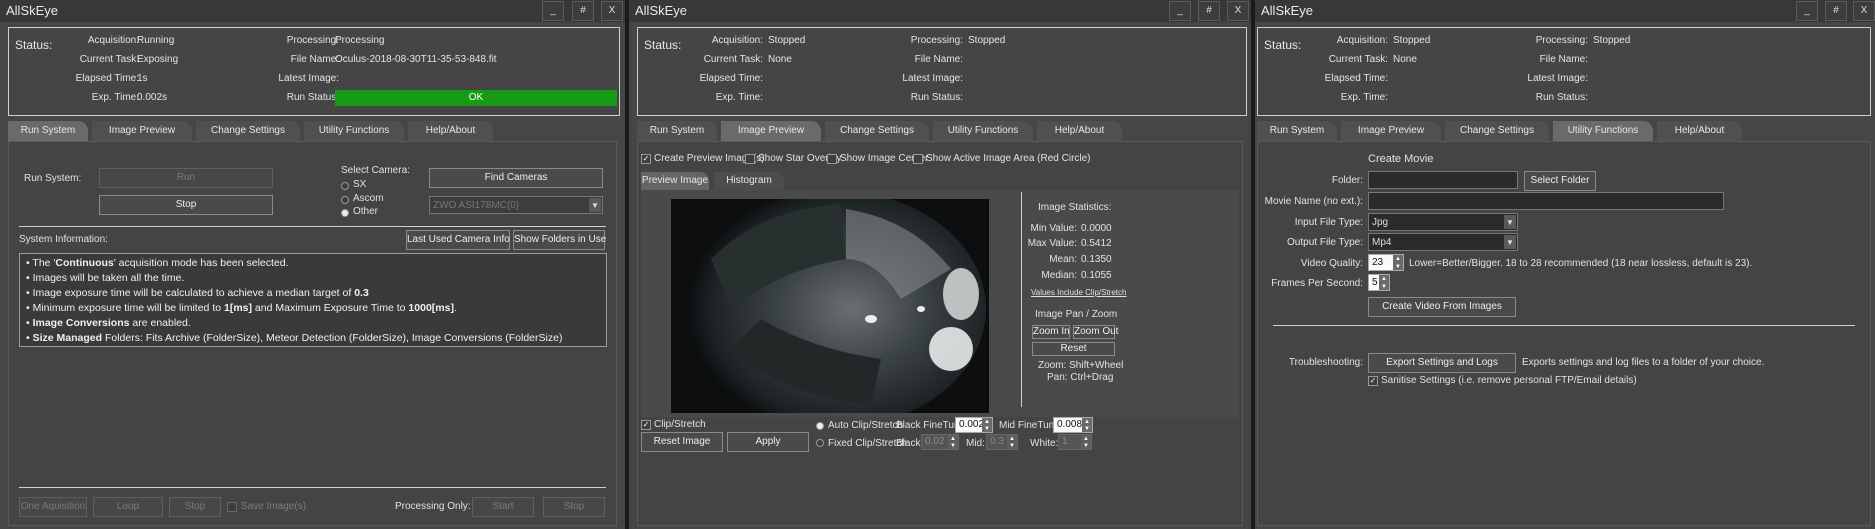 This screenshot has height=529, width=1875. I want to click on video-quality-input: 23 ▲ ▼, so click(1386, 262).